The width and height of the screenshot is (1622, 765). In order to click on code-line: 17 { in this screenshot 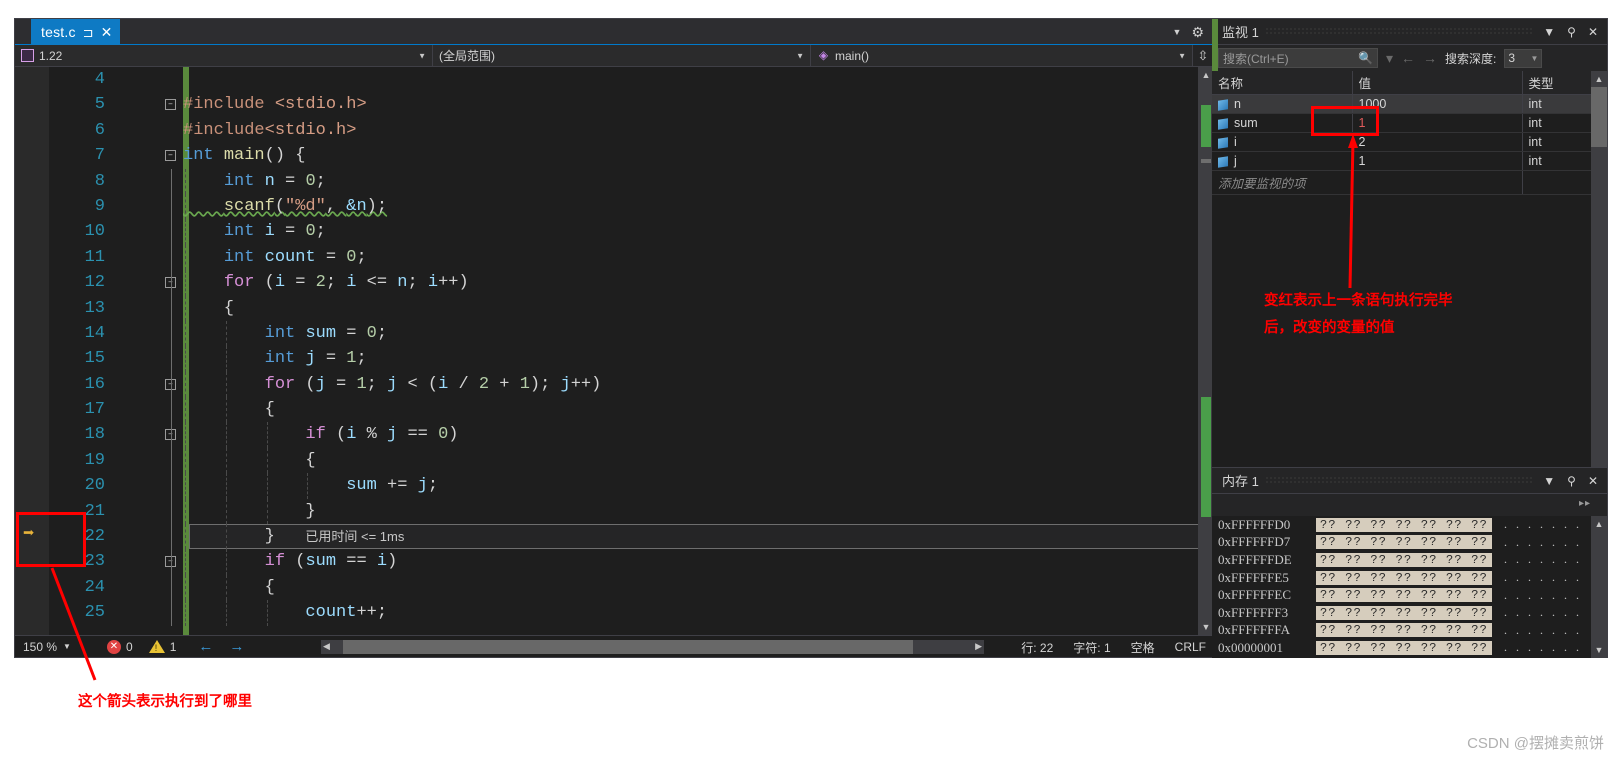, I will do `click(614, 410)`.